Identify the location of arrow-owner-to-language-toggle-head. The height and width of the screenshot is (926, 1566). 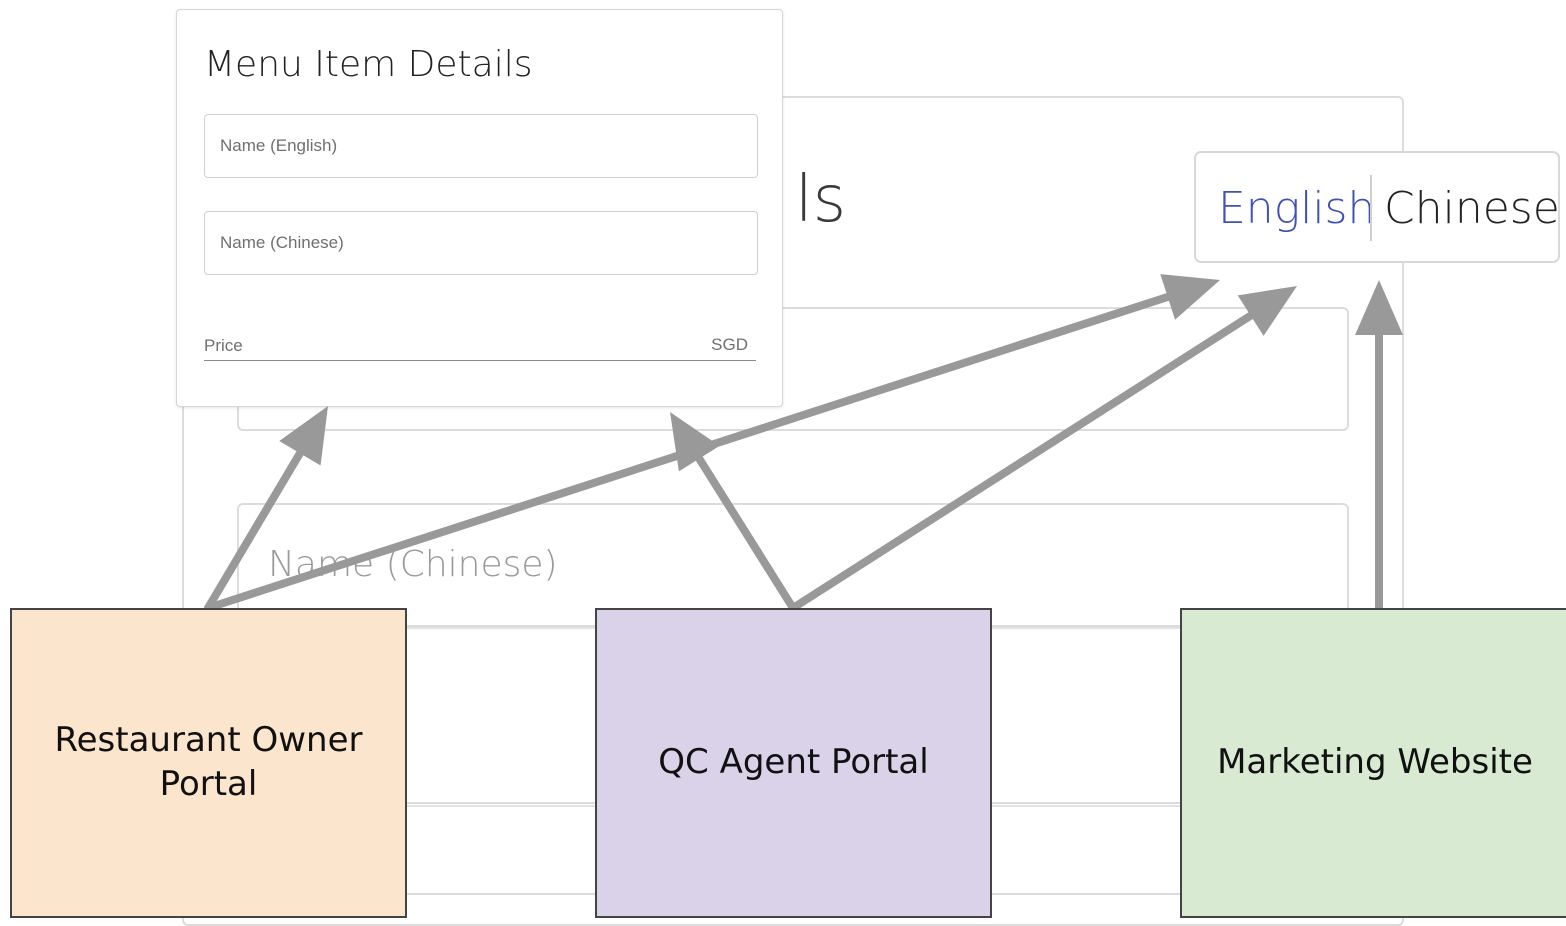
(1190, 297).